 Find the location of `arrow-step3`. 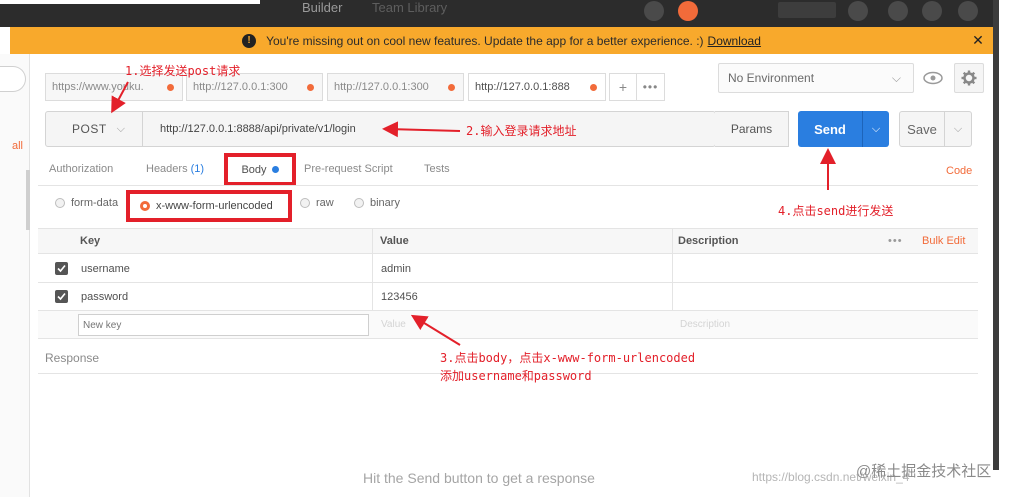

arrow-step3 is located at coordinates (435, 330).